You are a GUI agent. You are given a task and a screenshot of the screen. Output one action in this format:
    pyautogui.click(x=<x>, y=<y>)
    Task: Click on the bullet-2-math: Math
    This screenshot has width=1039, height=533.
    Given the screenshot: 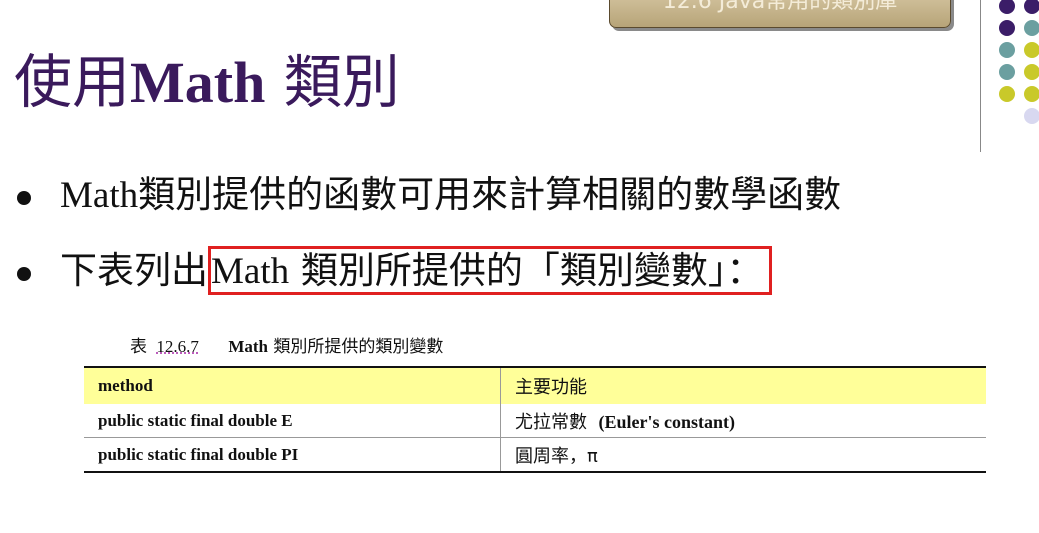 What is the action you would take?
    pyautogui.click(x=250, y=271)
    